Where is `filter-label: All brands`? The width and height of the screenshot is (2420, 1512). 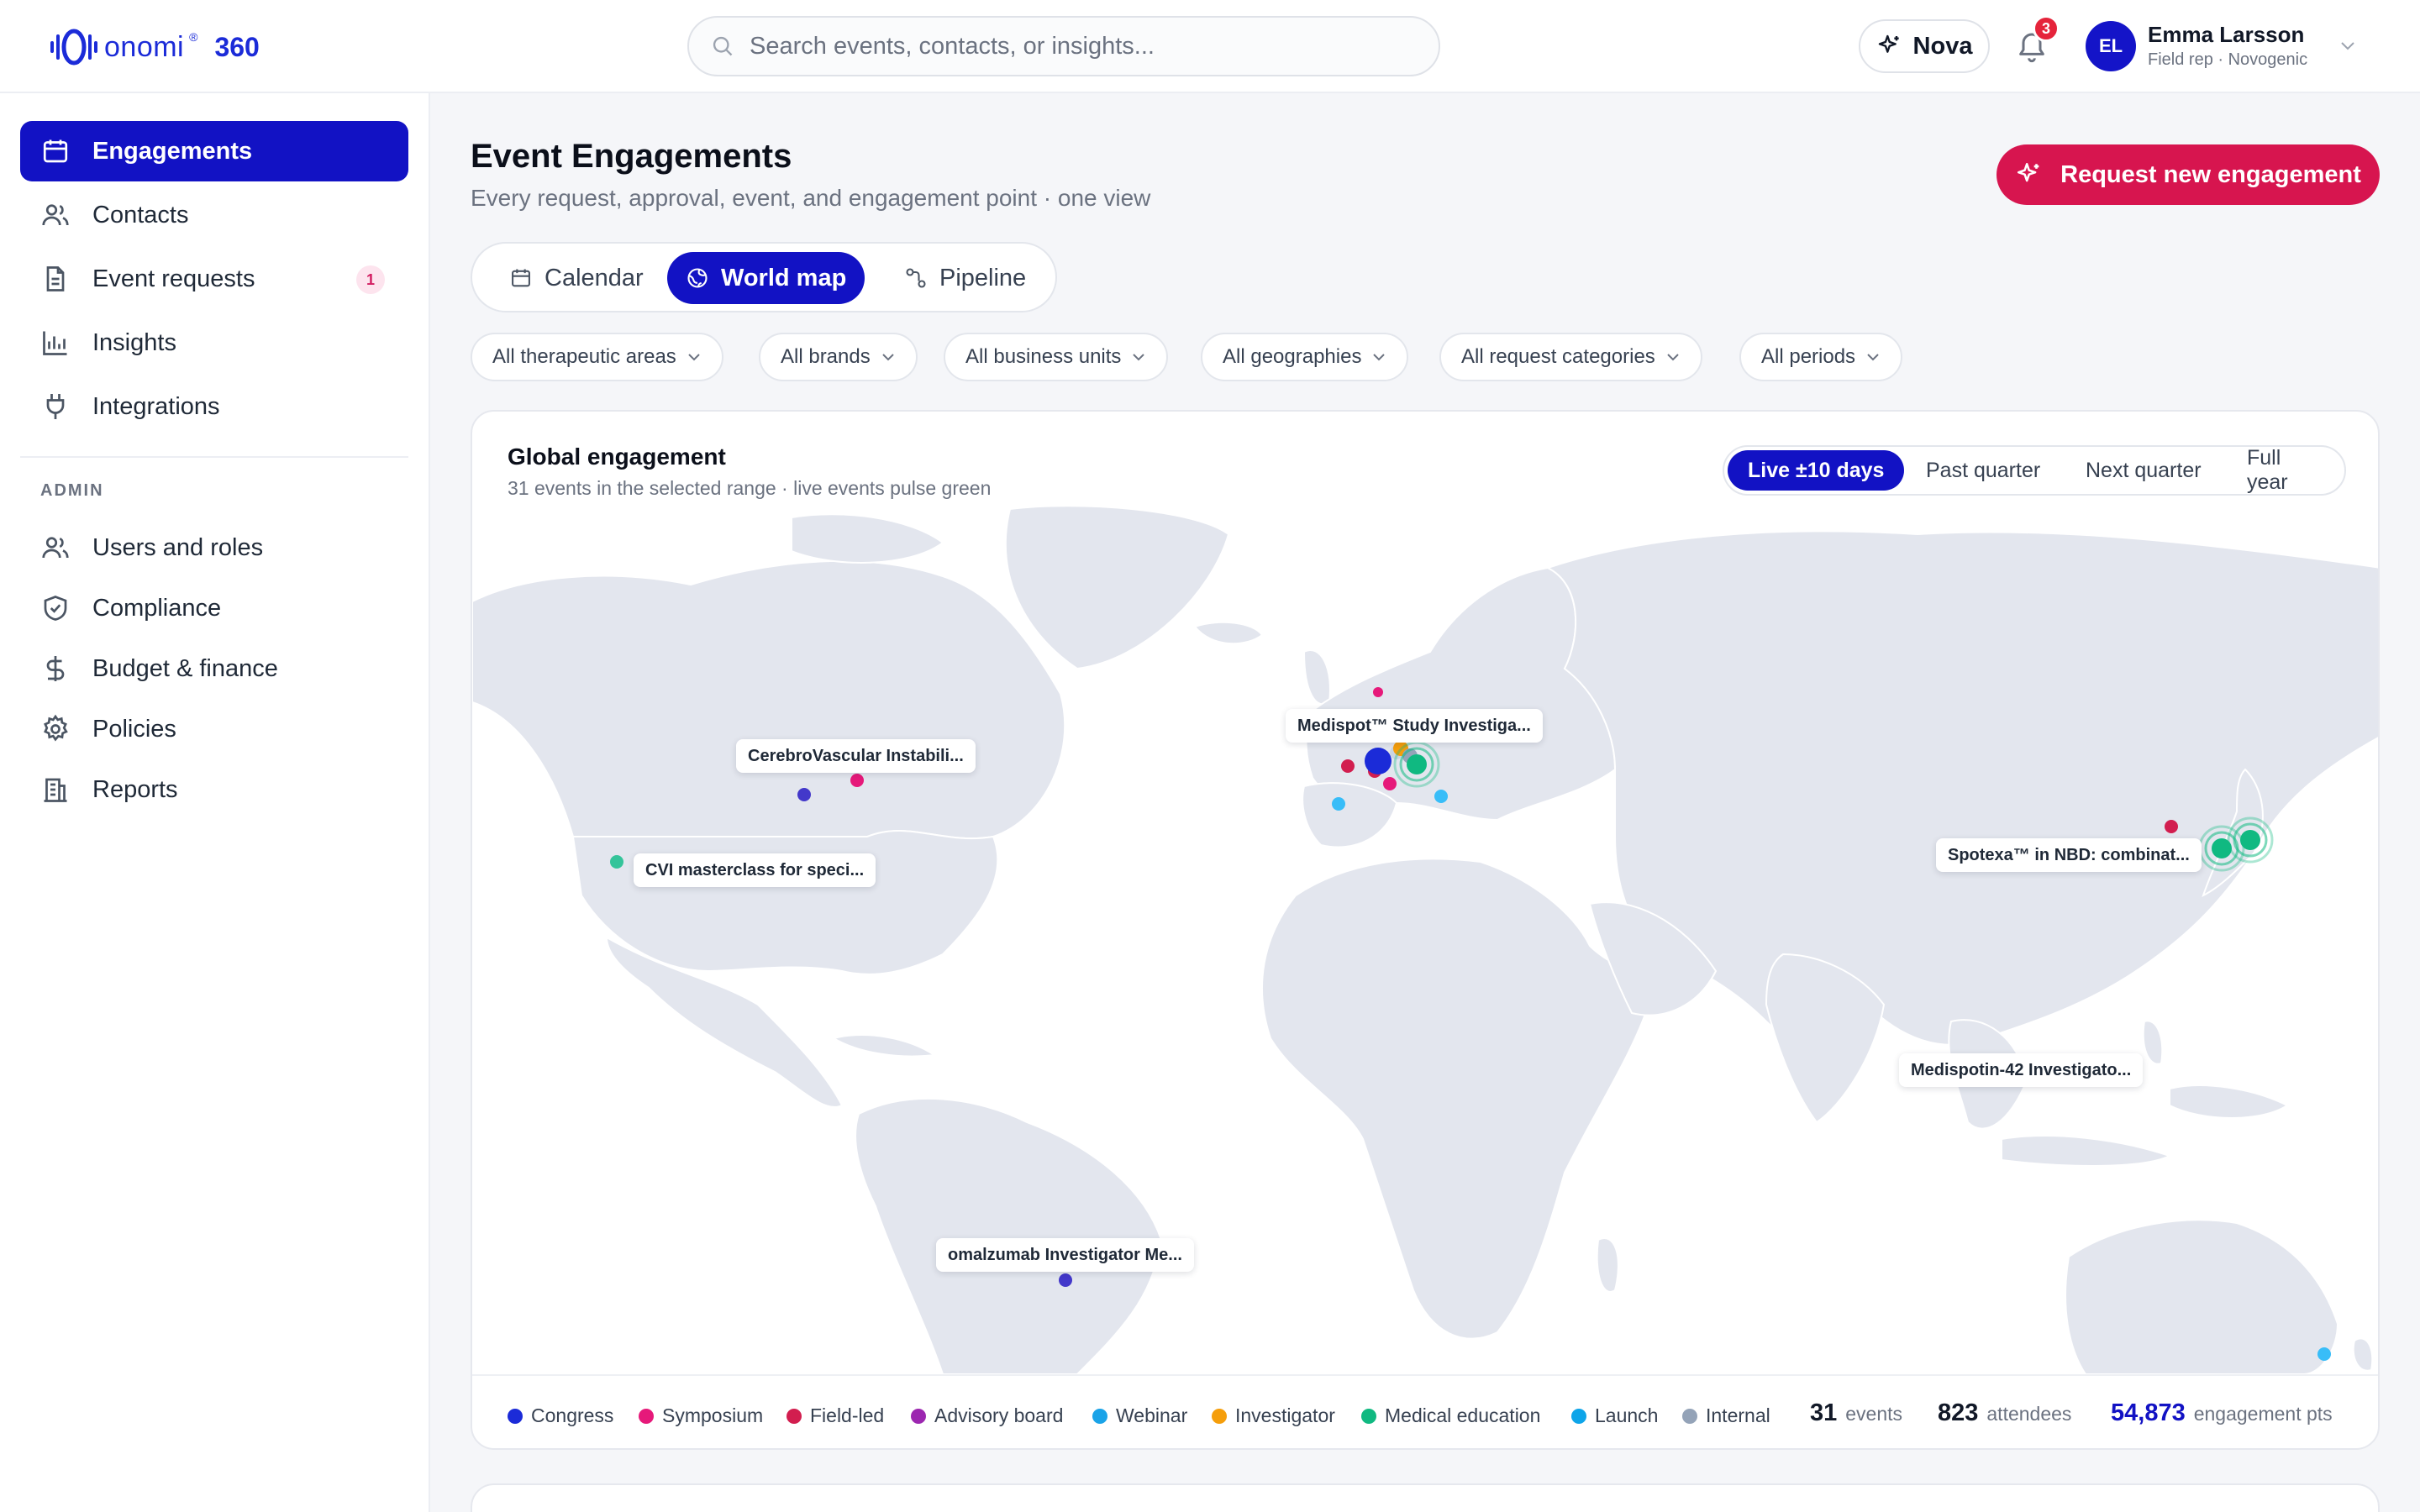 filter-label: All brands is located at coordinates (826, 356).